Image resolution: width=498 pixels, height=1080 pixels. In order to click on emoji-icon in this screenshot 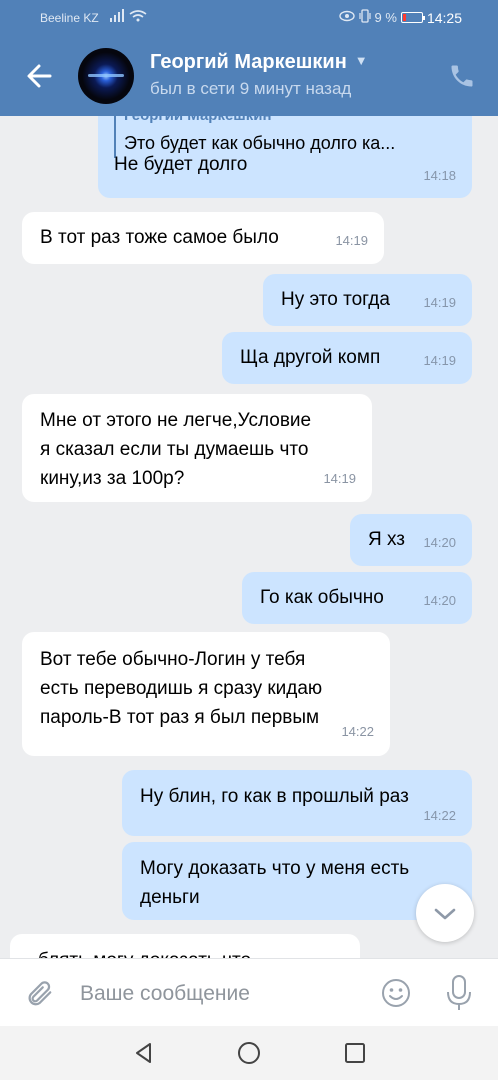, I will do `click(396, 993)`.